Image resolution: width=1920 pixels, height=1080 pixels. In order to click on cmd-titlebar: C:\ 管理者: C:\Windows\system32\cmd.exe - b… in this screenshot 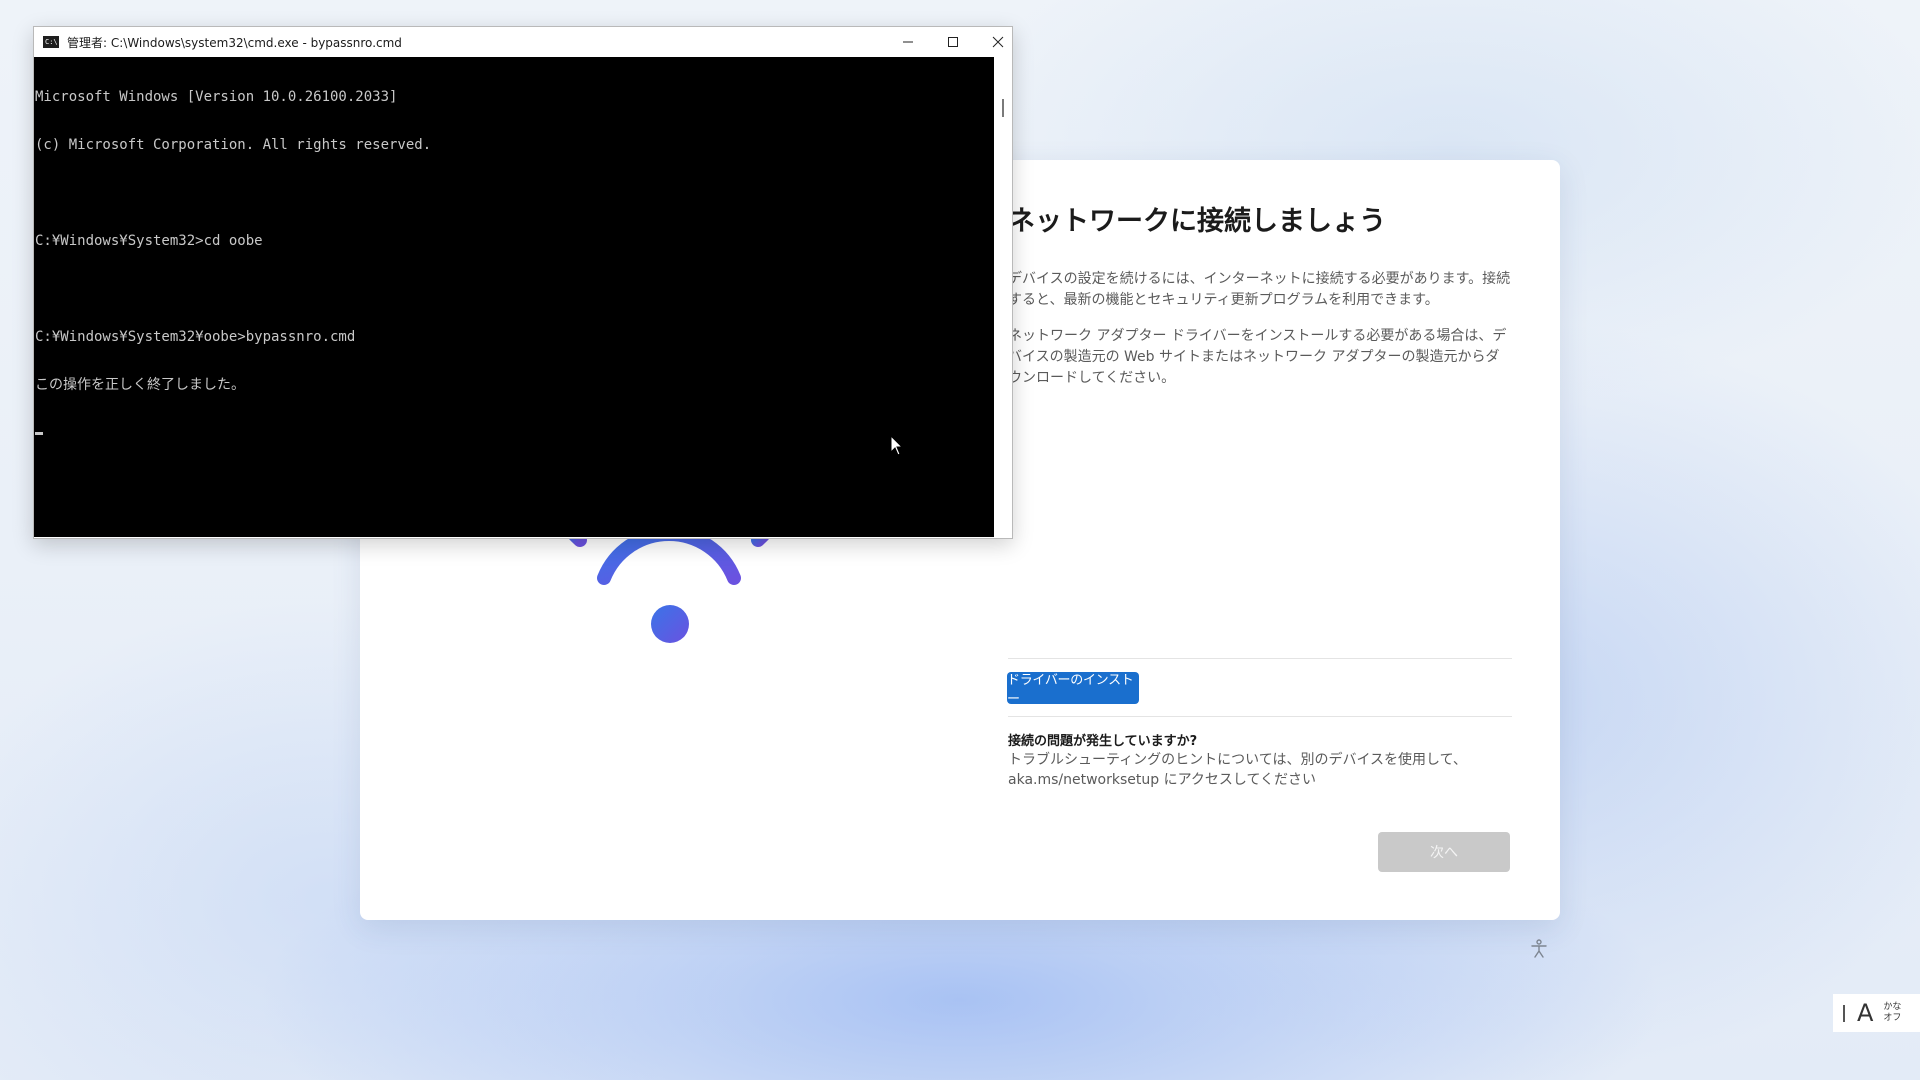, I will do `click(523, 42)`.